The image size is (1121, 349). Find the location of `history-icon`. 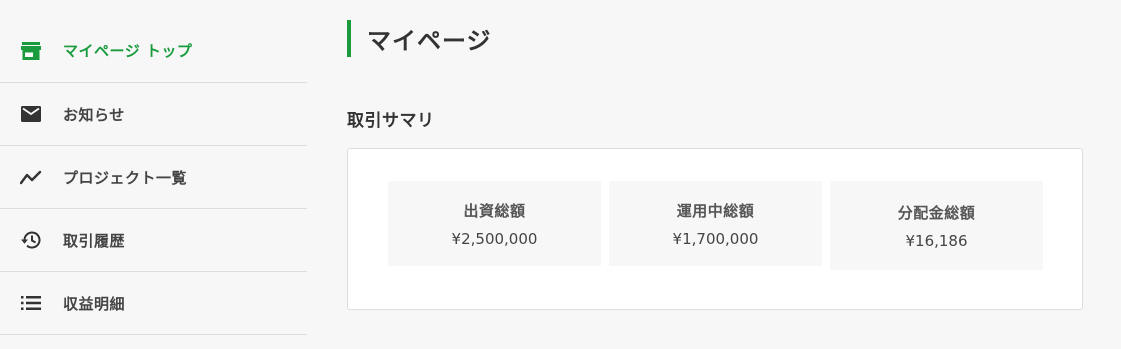

history-icon is located at coordinates (31, 240).